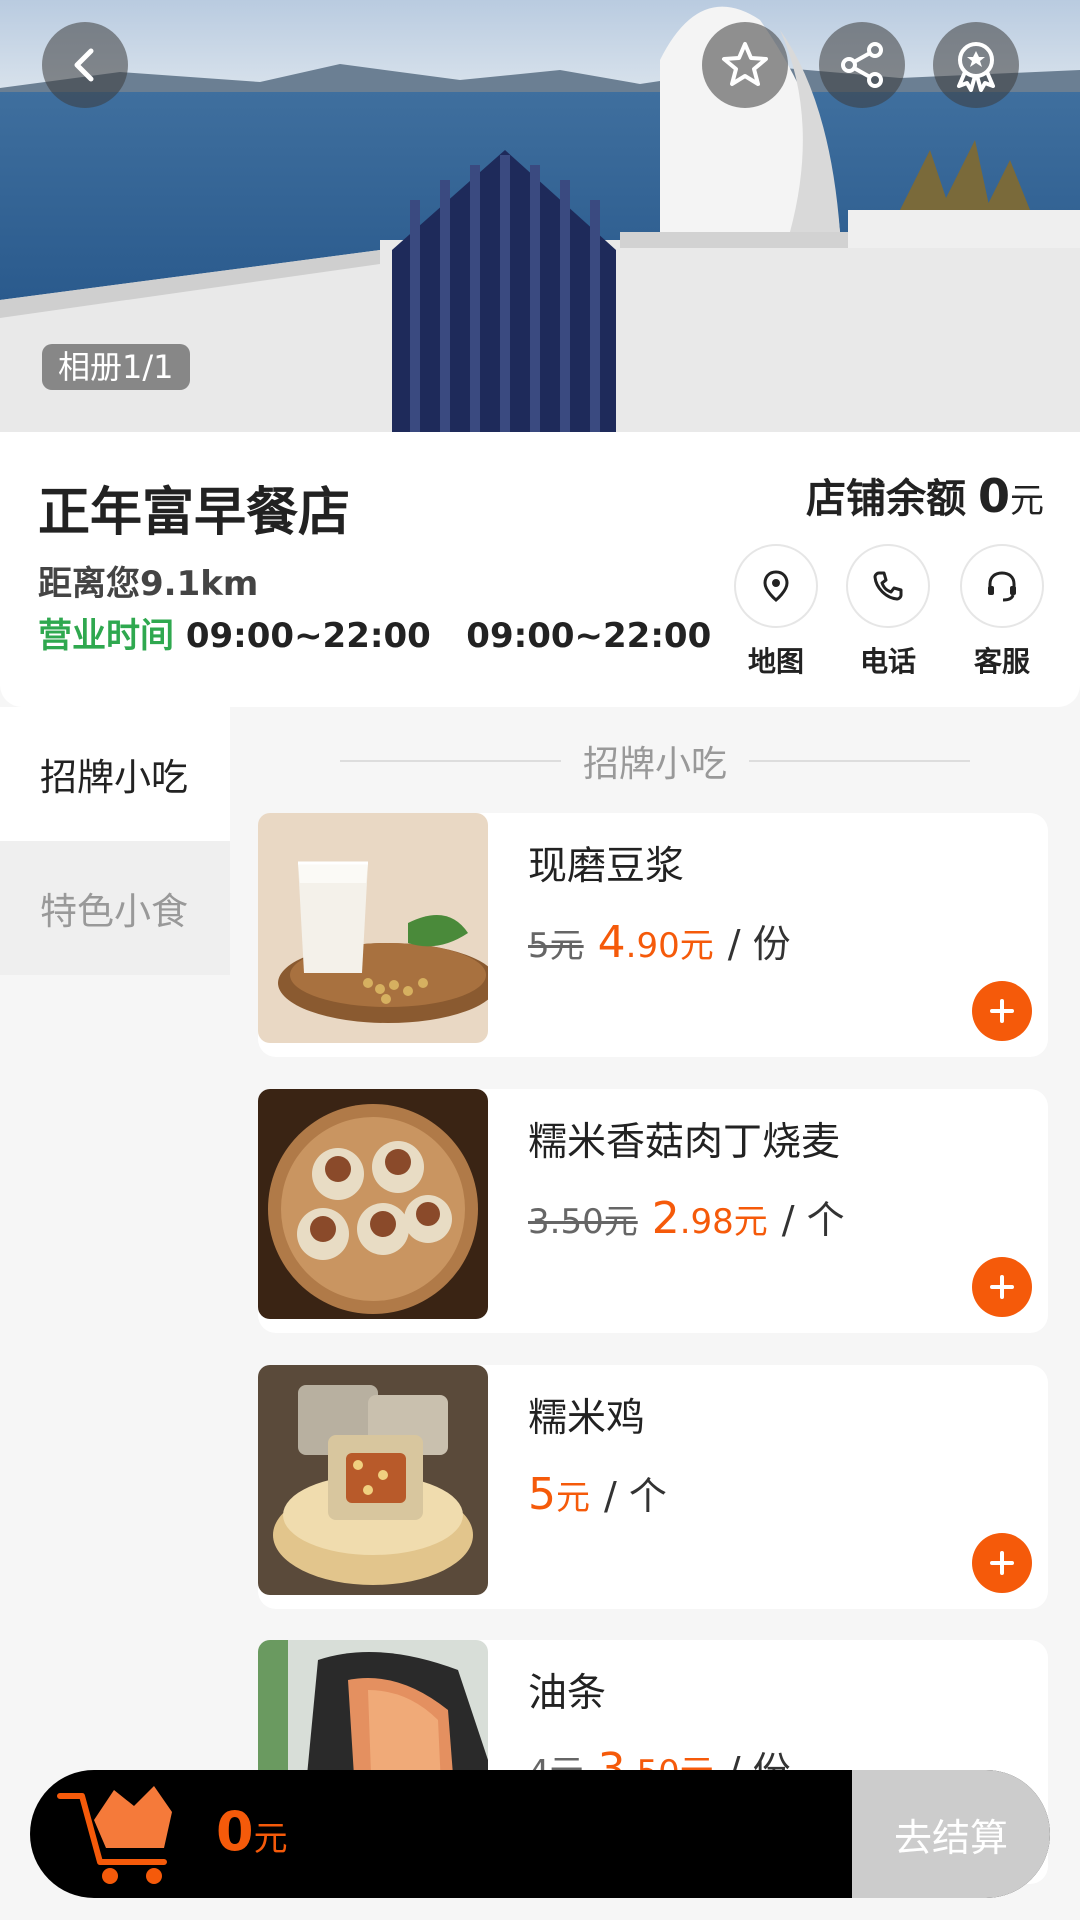 The image size is (1080, 1920). I want to click on price-unit: / 份, so click(759, 944).